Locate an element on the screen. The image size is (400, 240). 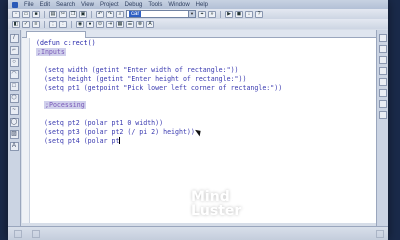
redo-icon: ↷ is located at coordinates (110, 14).